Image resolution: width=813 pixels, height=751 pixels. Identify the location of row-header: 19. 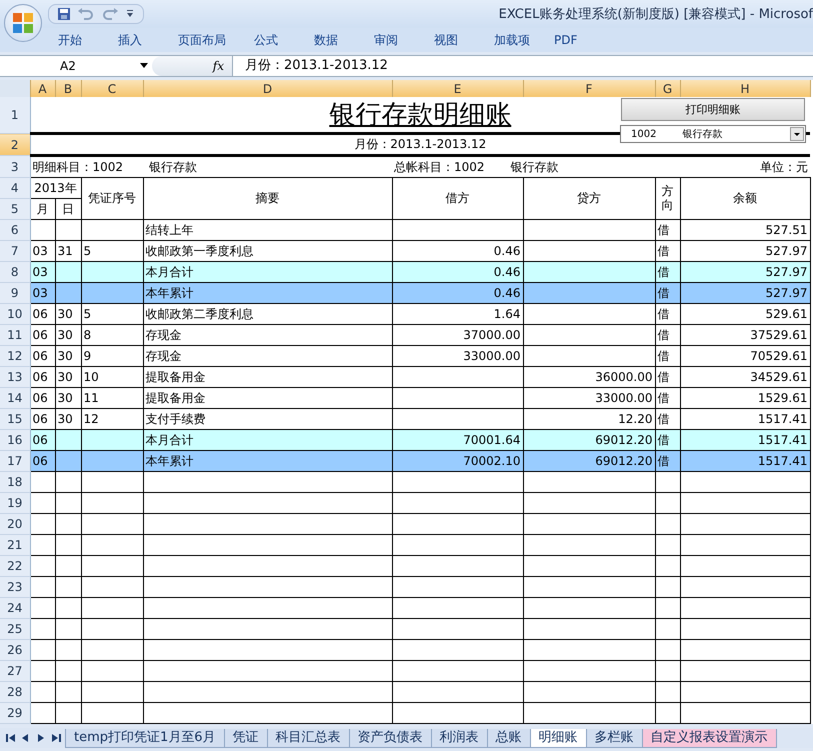
(15, 503).